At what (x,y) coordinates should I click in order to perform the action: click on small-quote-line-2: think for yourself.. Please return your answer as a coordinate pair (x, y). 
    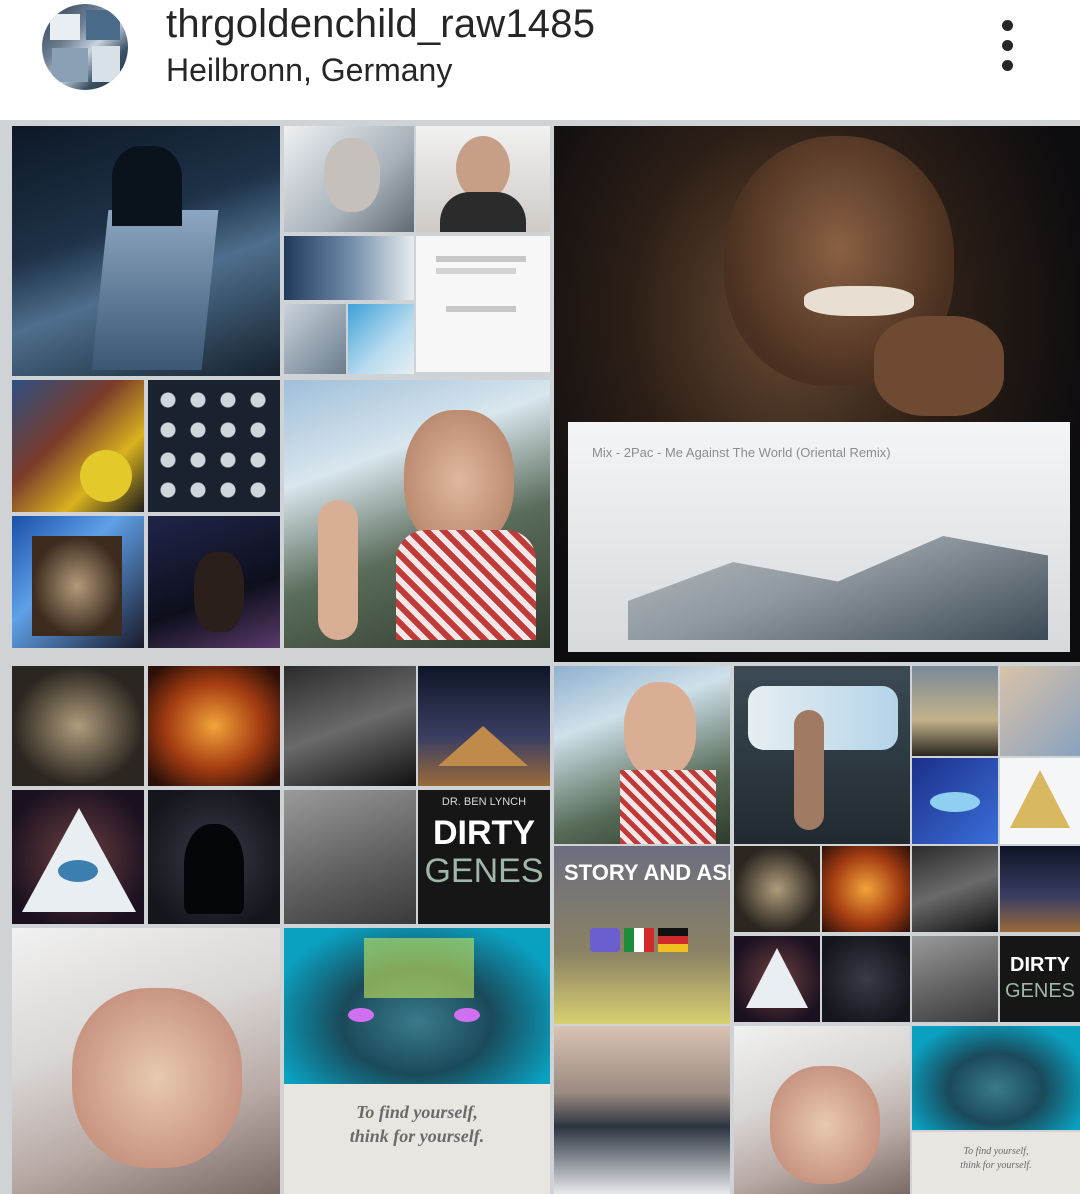
    Looking at the image, I should click on (996, 1165).